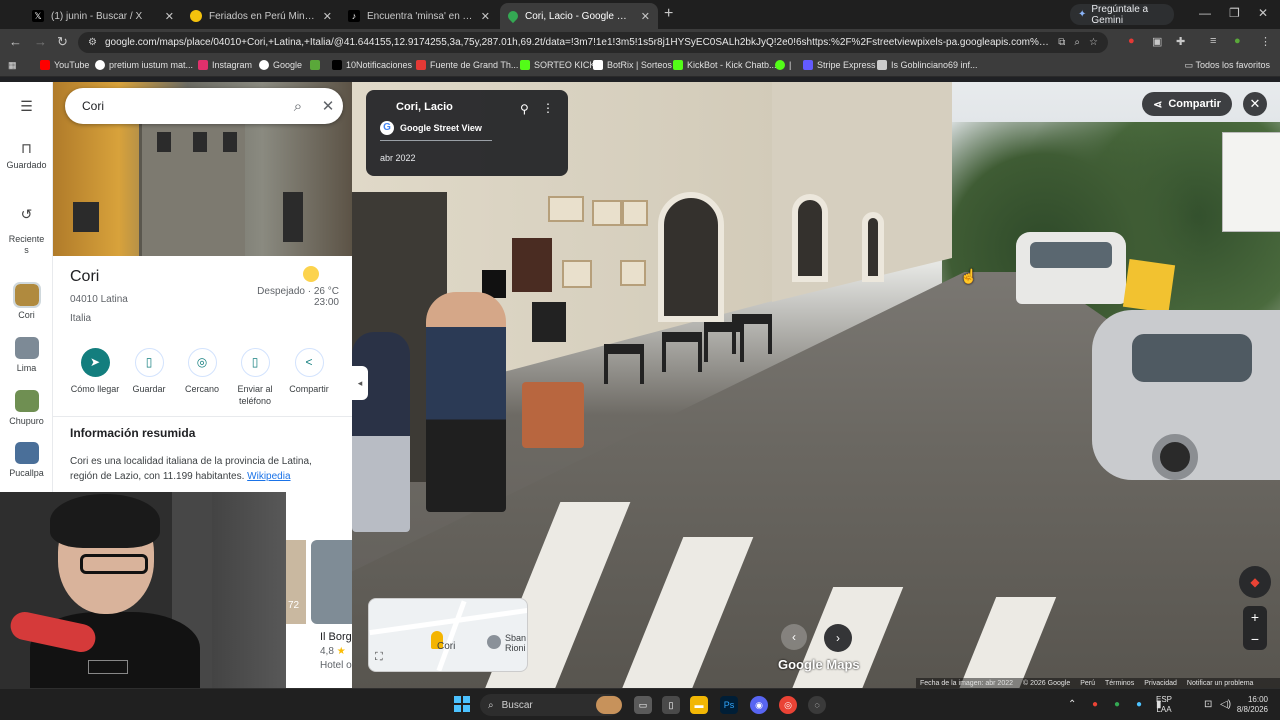  What do you see at coordinates (26, 408) in the screenshot?
I see `recent-place-chupuro: Chupuro` at bounding box center [26, 408].